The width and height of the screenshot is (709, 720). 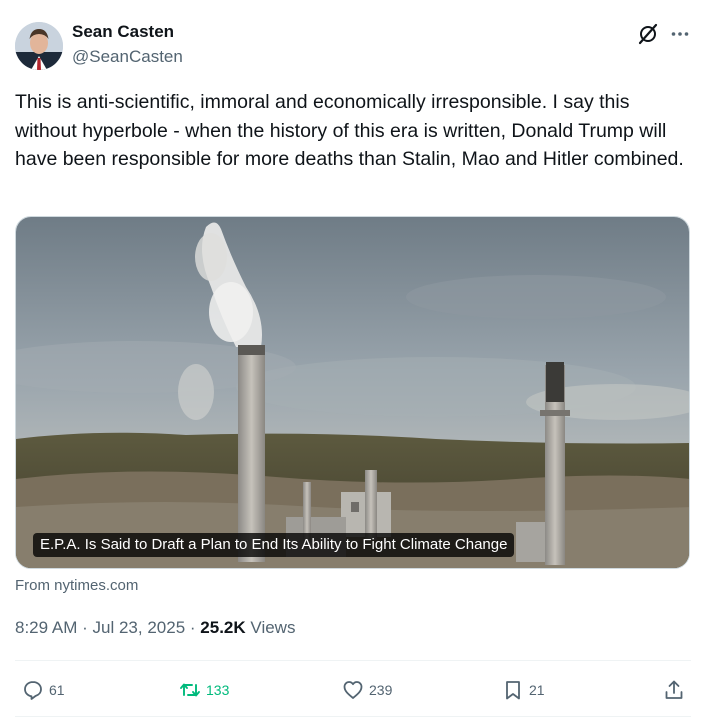 I want to click on repost-button: 133, so click(x=204, y=690).